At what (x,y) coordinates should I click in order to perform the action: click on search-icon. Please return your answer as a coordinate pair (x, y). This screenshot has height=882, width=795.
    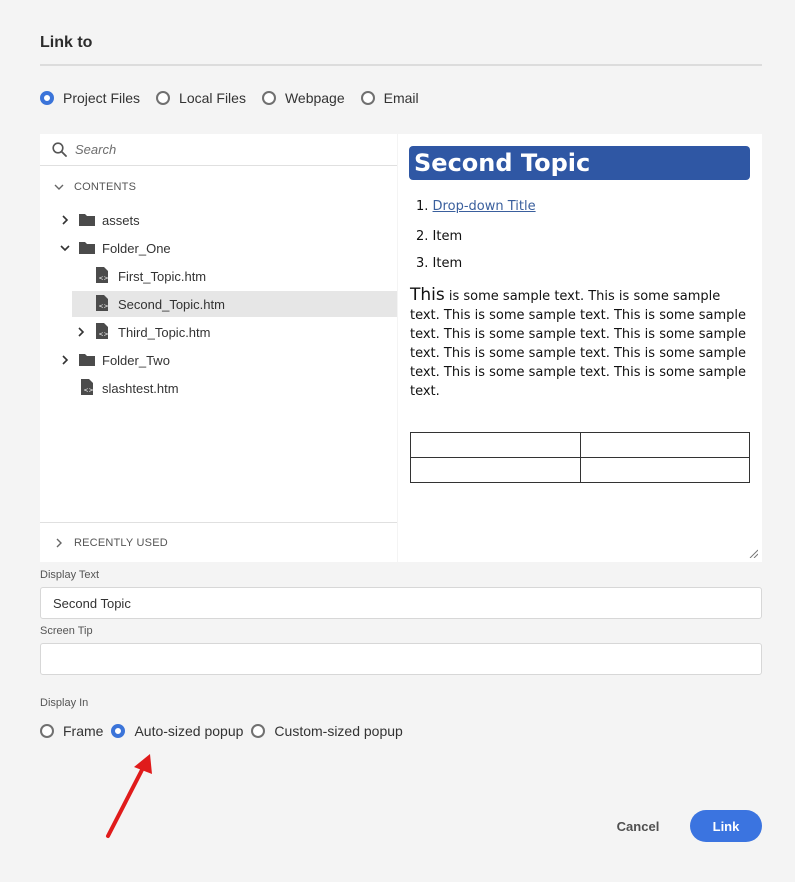
    Looking at the image, I should click on (59, 149).